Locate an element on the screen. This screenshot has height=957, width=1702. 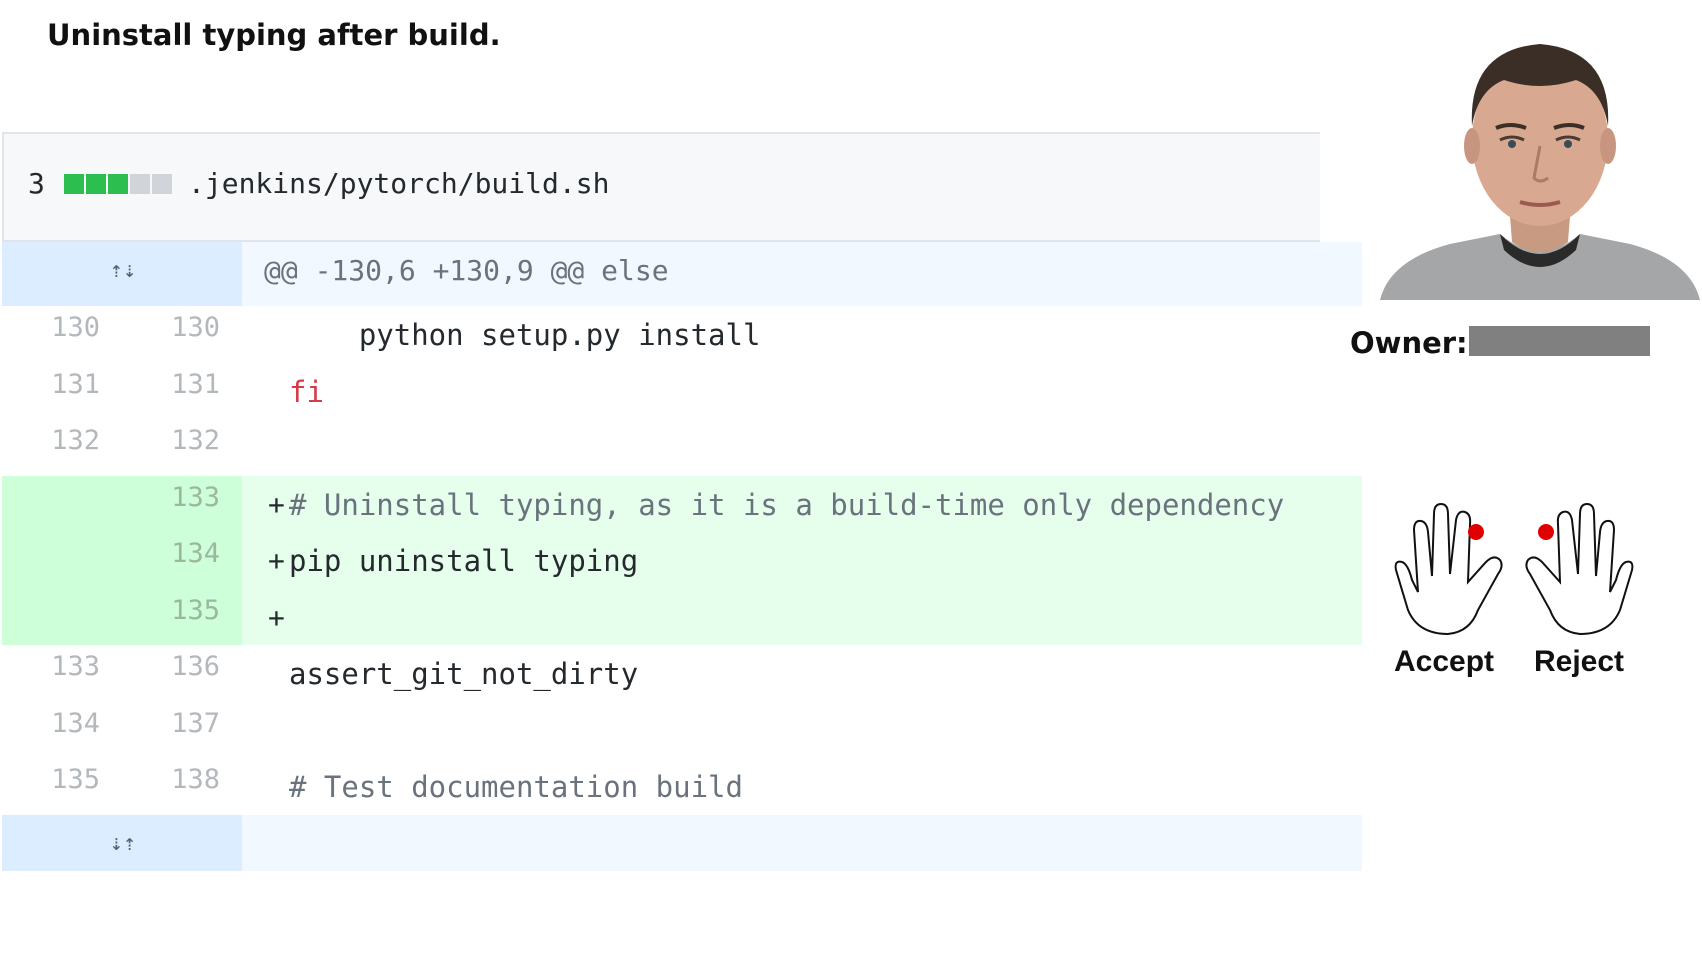
new-line-number: 133 is located at coordinates (175, 497).